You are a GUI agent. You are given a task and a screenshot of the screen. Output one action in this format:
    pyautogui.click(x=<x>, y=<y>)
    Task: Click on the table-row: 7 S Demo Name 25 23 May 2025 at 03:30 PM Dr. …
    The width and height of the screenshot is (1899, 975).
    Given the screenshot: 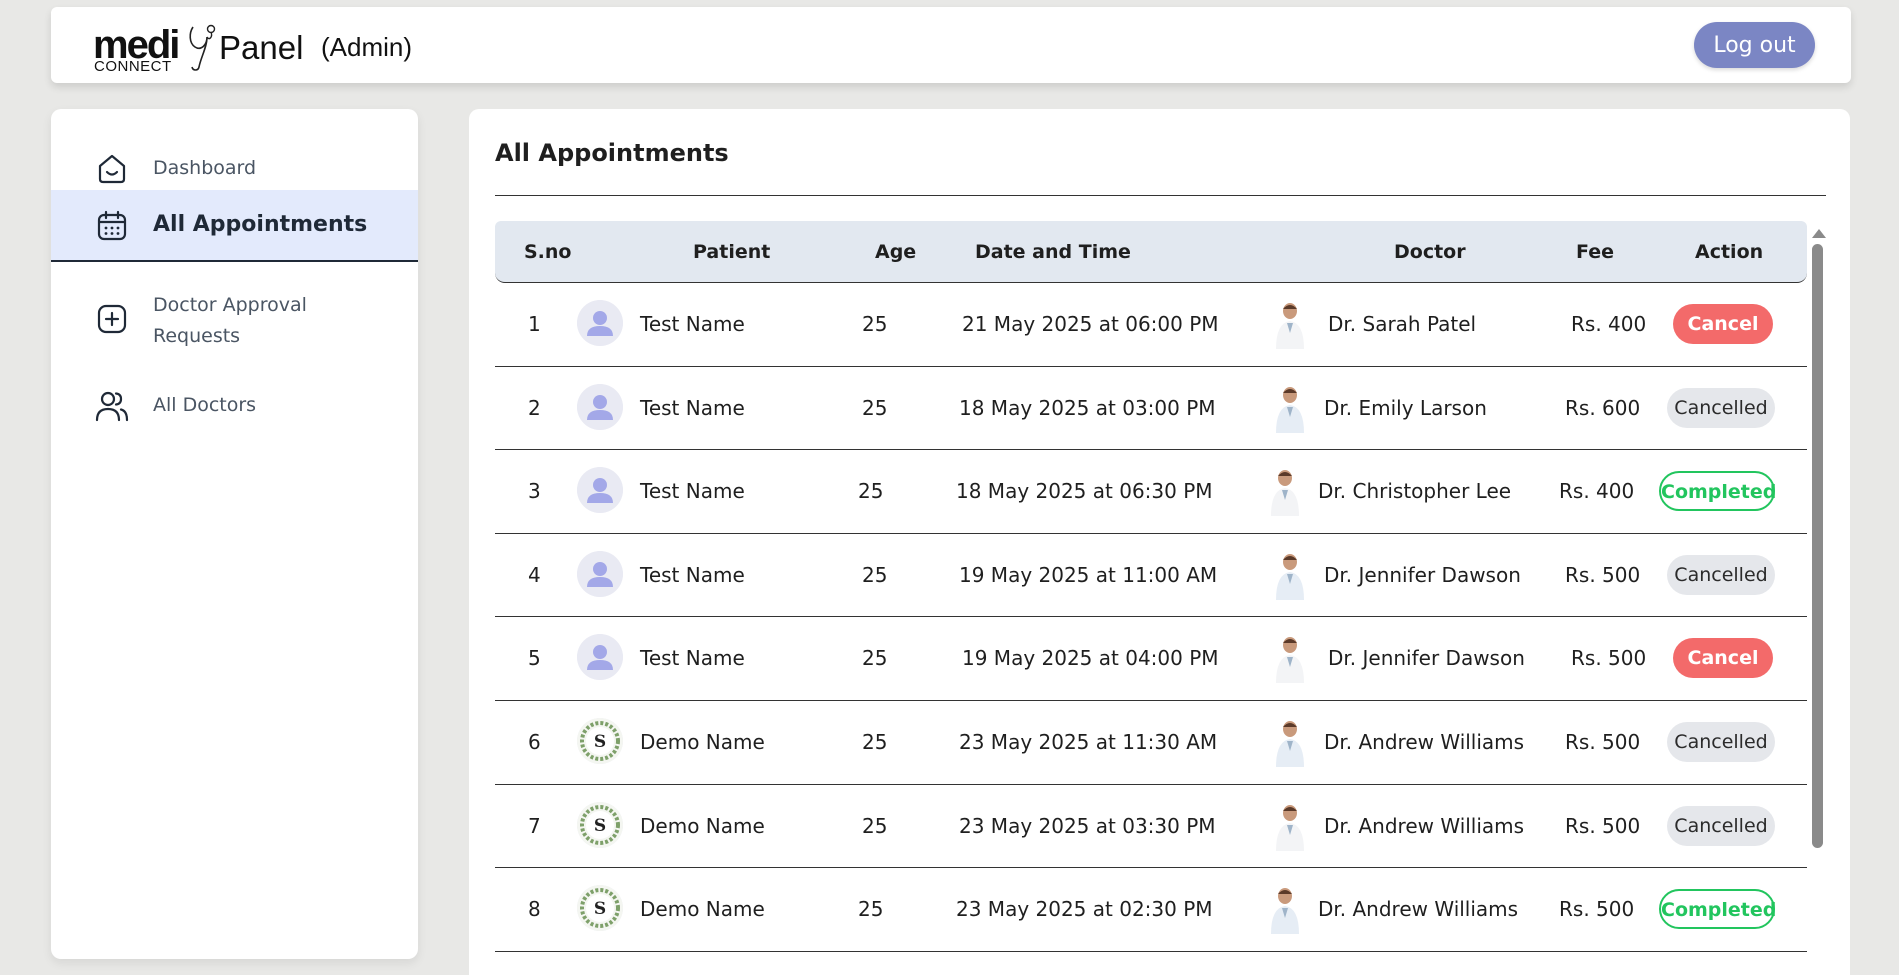 What is the action you would take?
    pyautogui.click(x=1151, y=827)
    